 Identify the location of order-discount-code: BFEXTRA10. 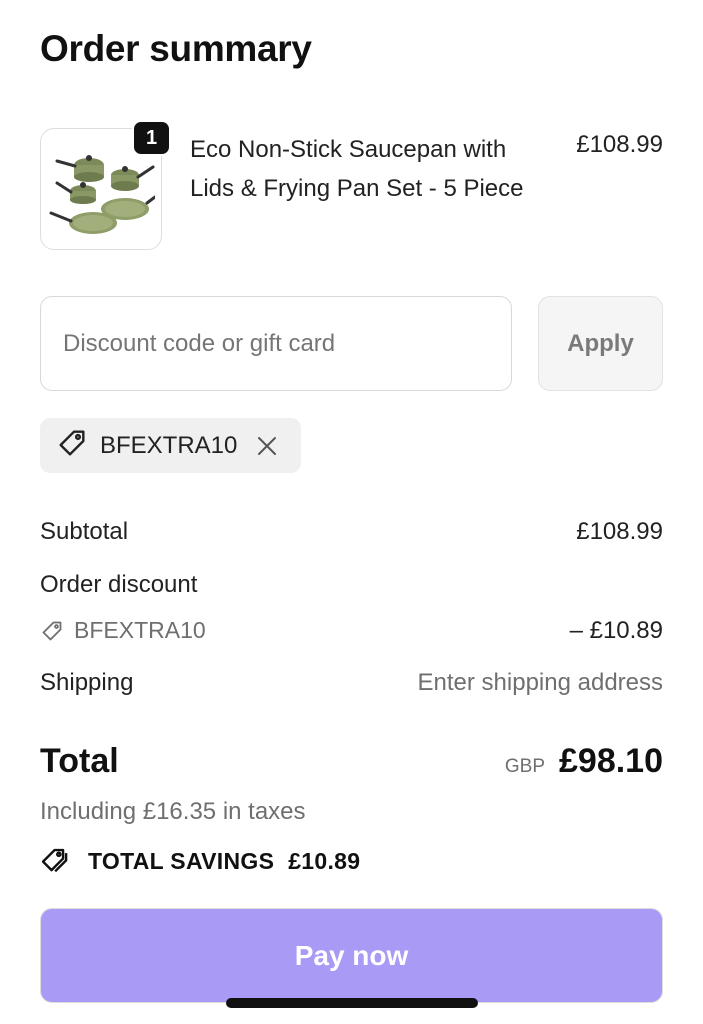
(123, 630).